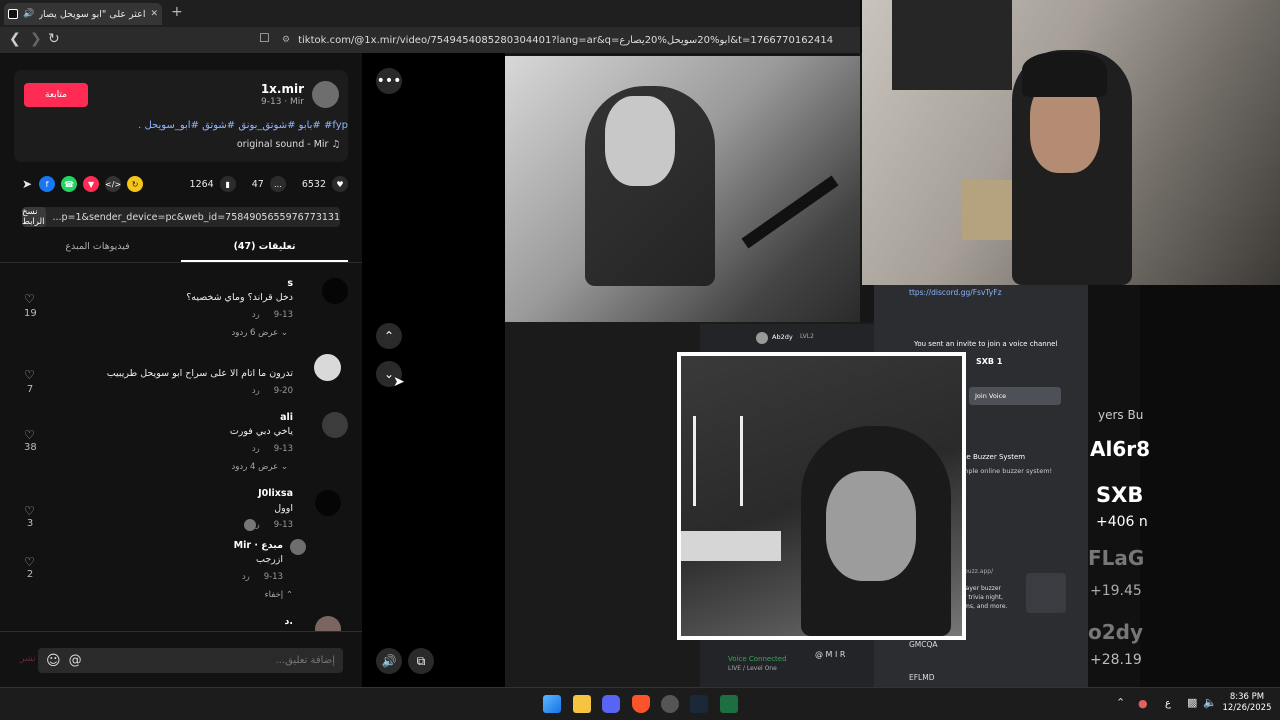  What do you see at coordinates (255, 333) in the screenshot?
I see `view-replies-label: عرض 6 ردود` at bounding box center [255, 333].